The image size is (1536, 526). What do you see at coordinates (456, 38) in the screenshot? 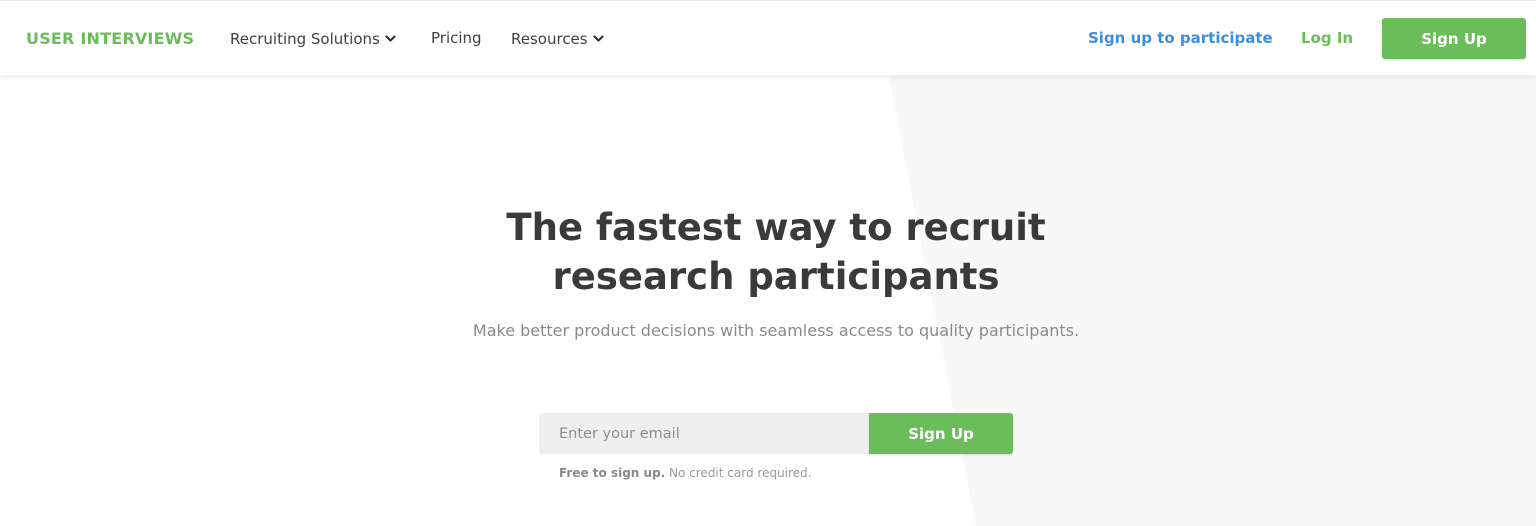
I see `nav-pricing: Pricing` at bounding box center [456, 38].